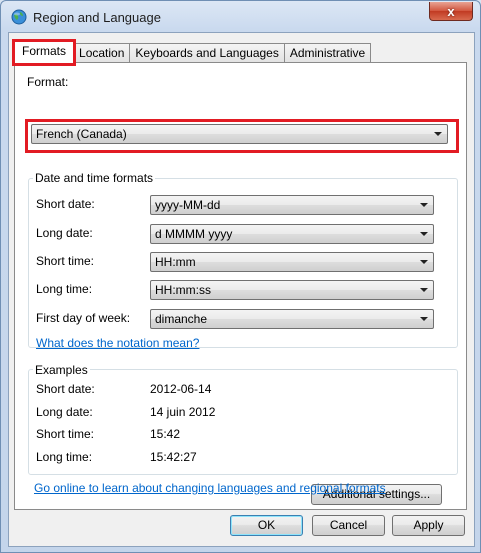 This screenshot has width=481, height=553. What do you see at coordinates (19, 17) in the screenshot?
I see `globe-icon` at bounding box center [19, 17].